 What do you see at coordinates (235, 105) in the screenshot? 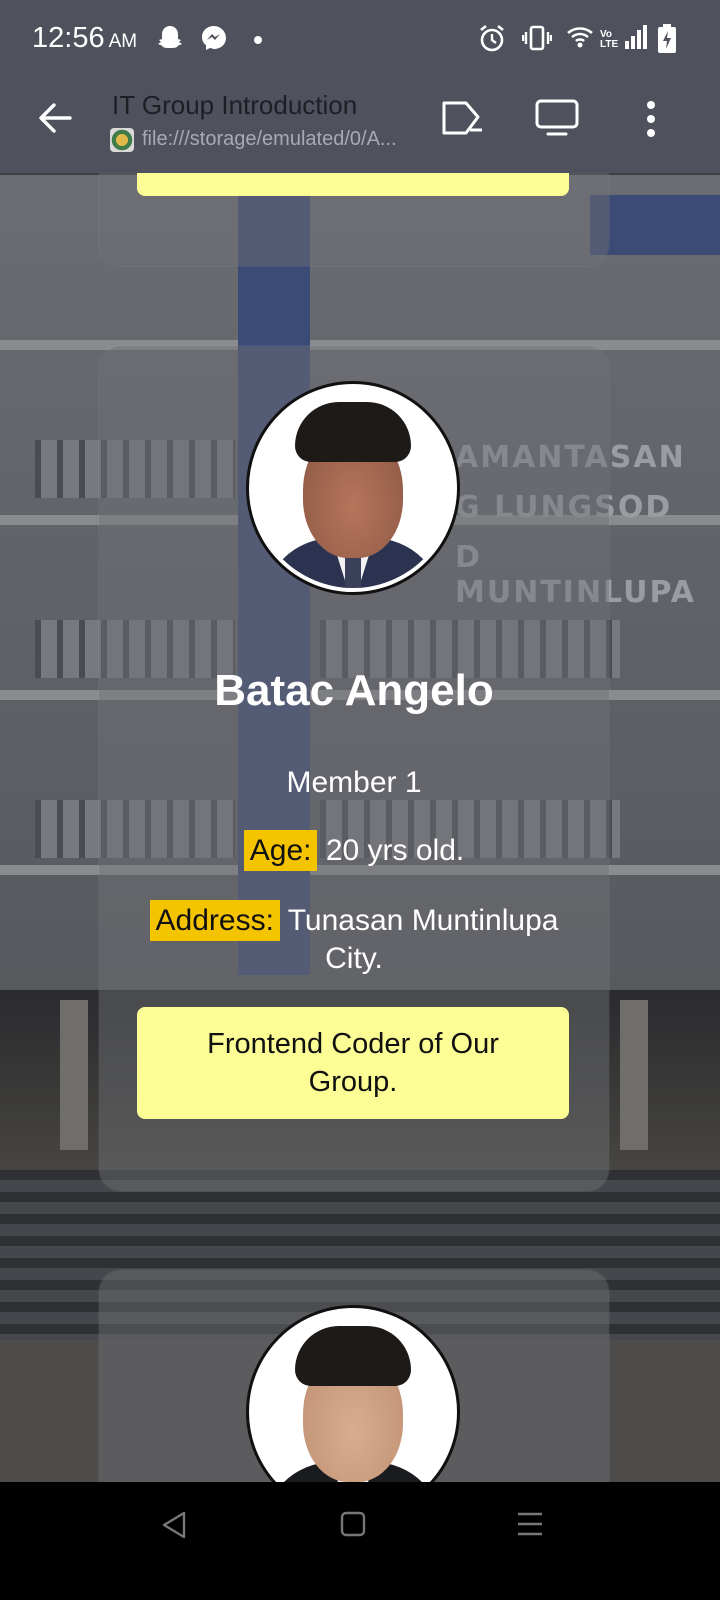
I see `page-title: IT Group Introduction` at bounding box center [235, 105].